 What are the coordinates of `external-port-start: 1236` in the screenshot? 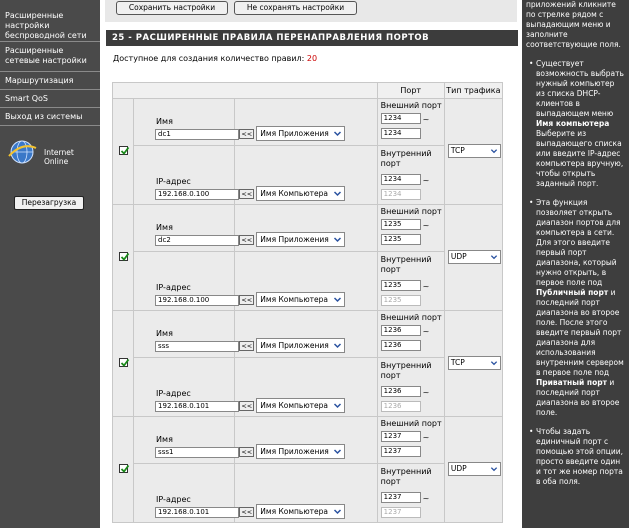 It's located at (400, 330).